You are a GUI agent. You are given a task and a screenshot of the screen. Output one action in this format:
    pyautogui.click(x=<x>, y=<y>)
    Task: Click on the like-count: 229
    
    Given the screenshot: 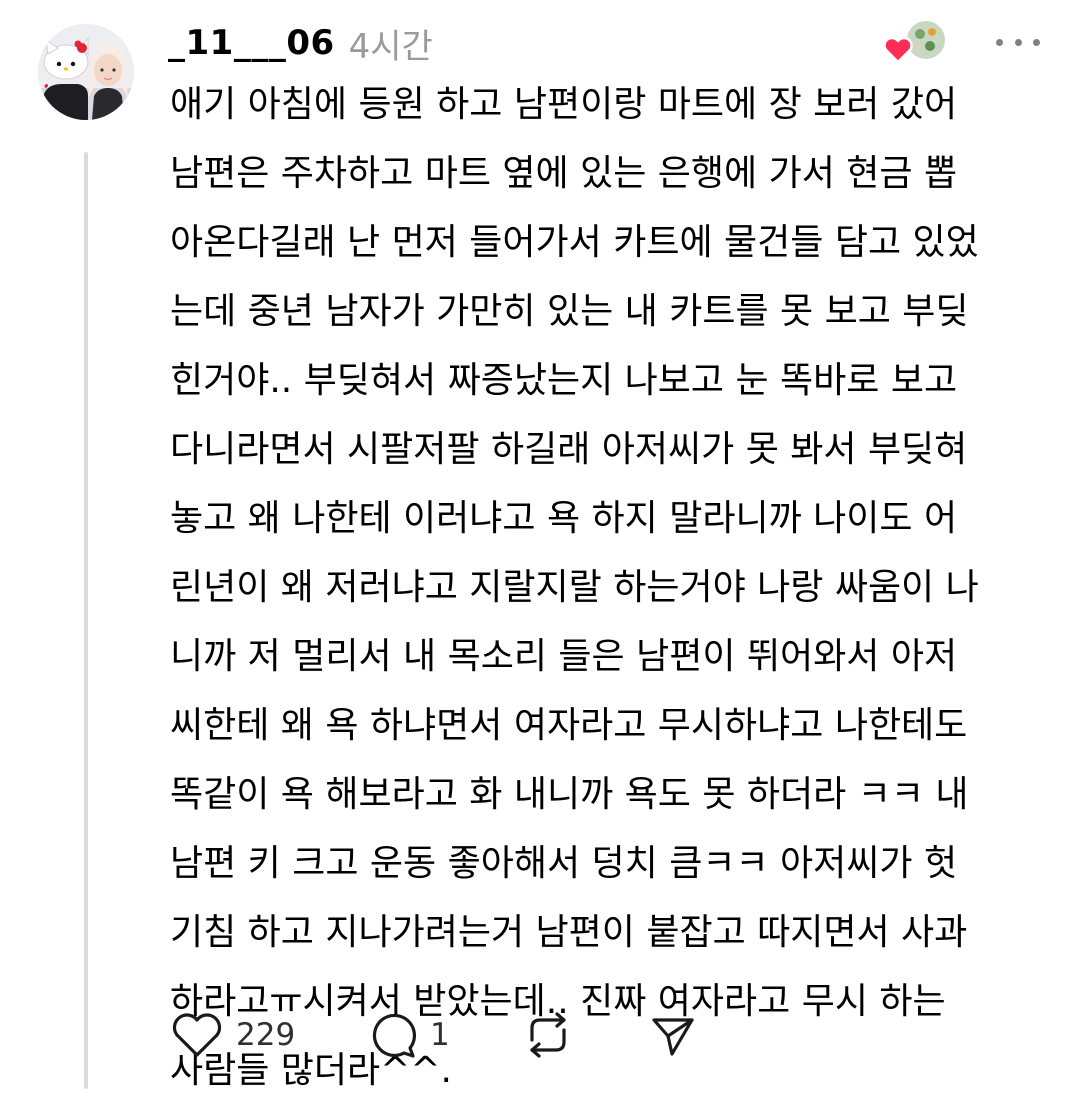 What is the action you would take?
    pyautogui.click(x=266, y=1035)
    